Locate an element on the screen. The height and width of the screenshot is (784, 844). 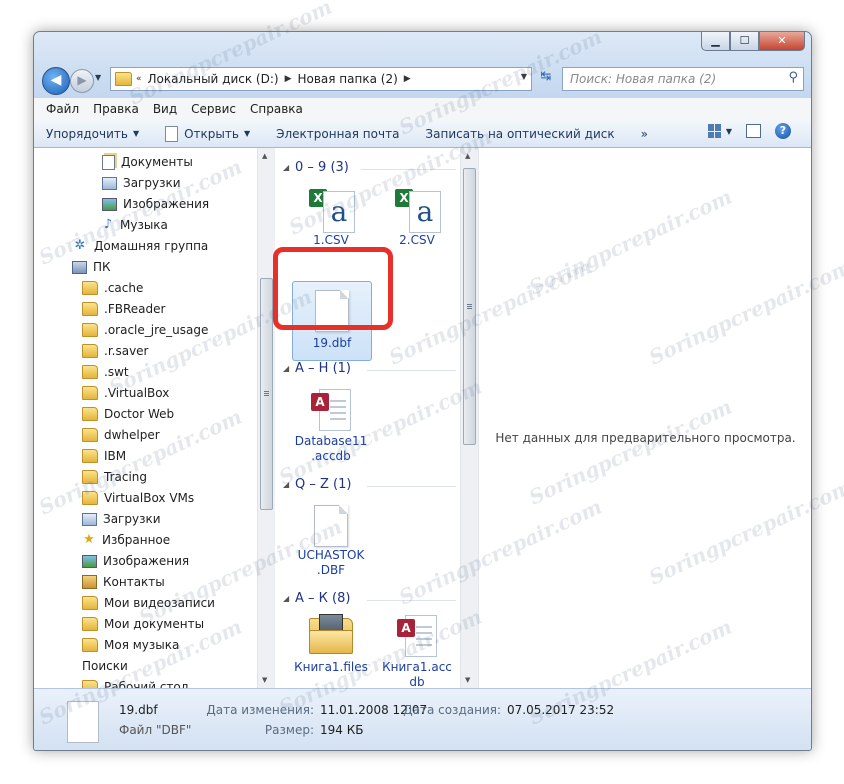
close-button: ✕ is located at coordinates (782, 41).